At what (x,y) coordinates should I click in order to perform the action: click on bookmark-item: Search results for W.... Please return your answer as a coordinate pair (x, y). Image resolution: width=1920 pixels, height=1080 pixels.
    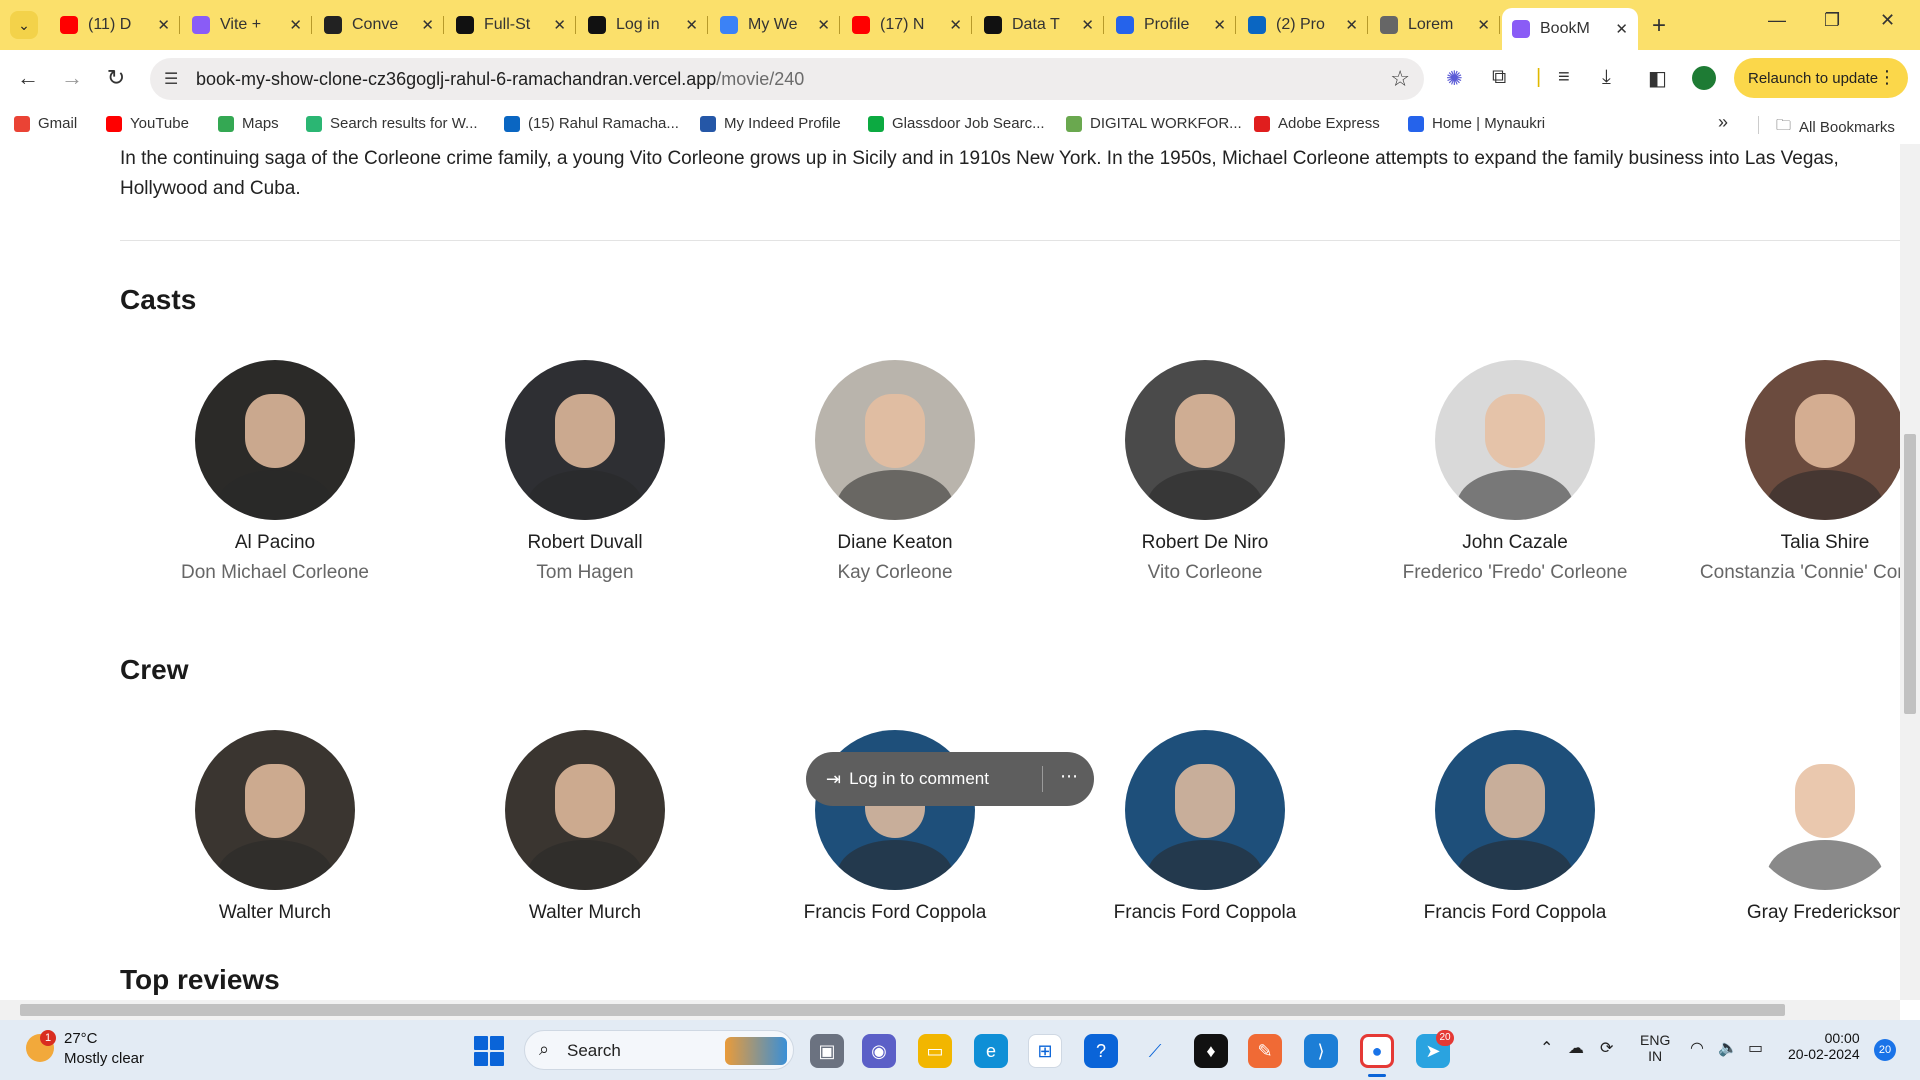
    Looking at the image, I should click on (392, 123).